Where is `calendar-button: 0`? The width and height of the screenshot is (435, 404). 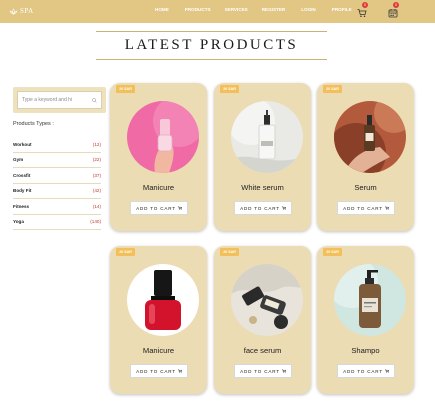 calendar-button: 0 is located at coordinates (394, 10).